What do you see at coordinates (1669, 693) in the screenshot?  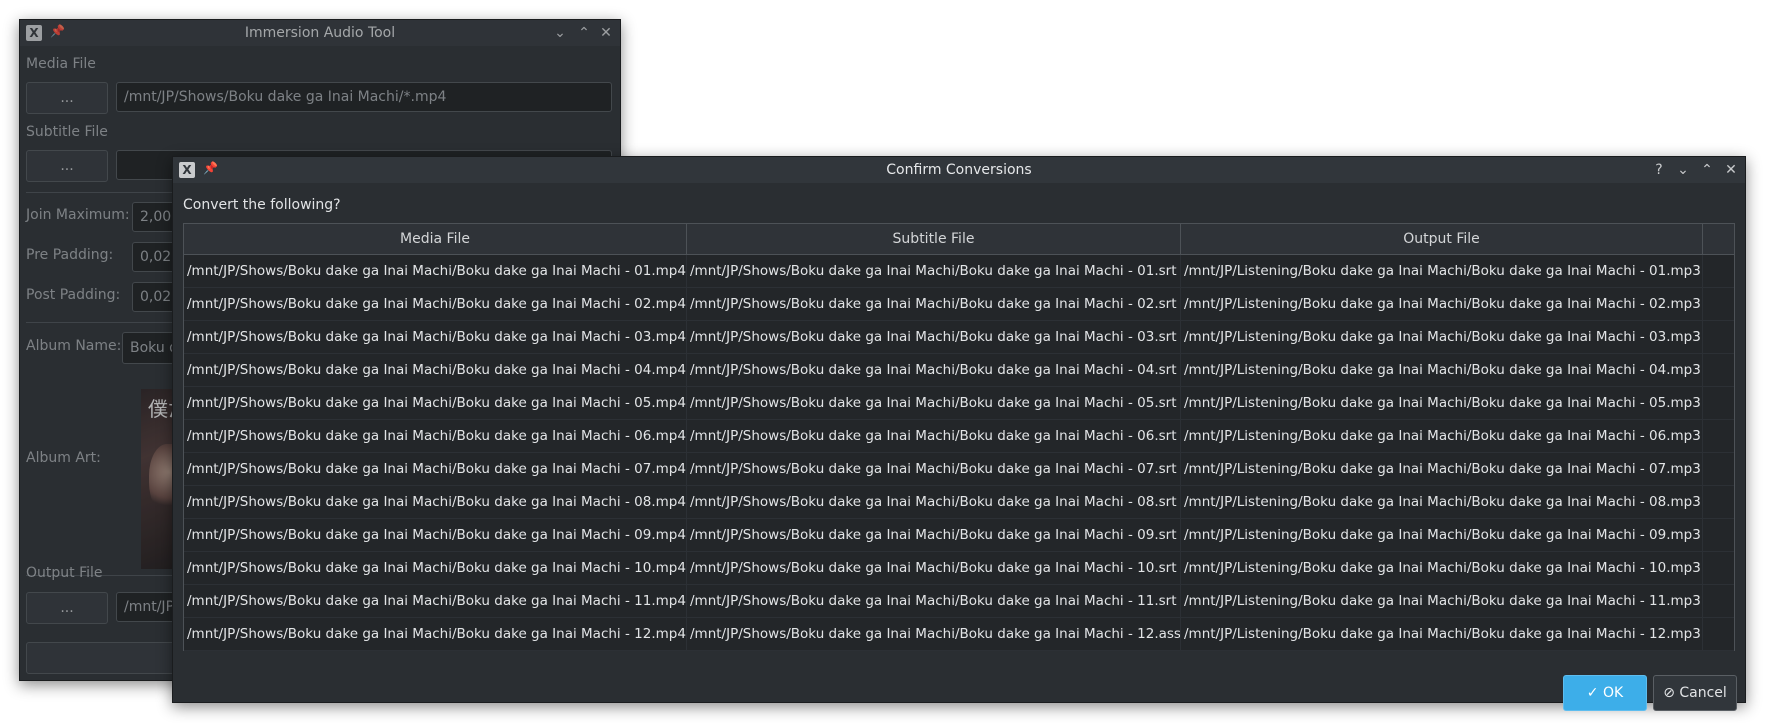 I see `cancel-icon: ⊘` at bounding box center [1669, 693].